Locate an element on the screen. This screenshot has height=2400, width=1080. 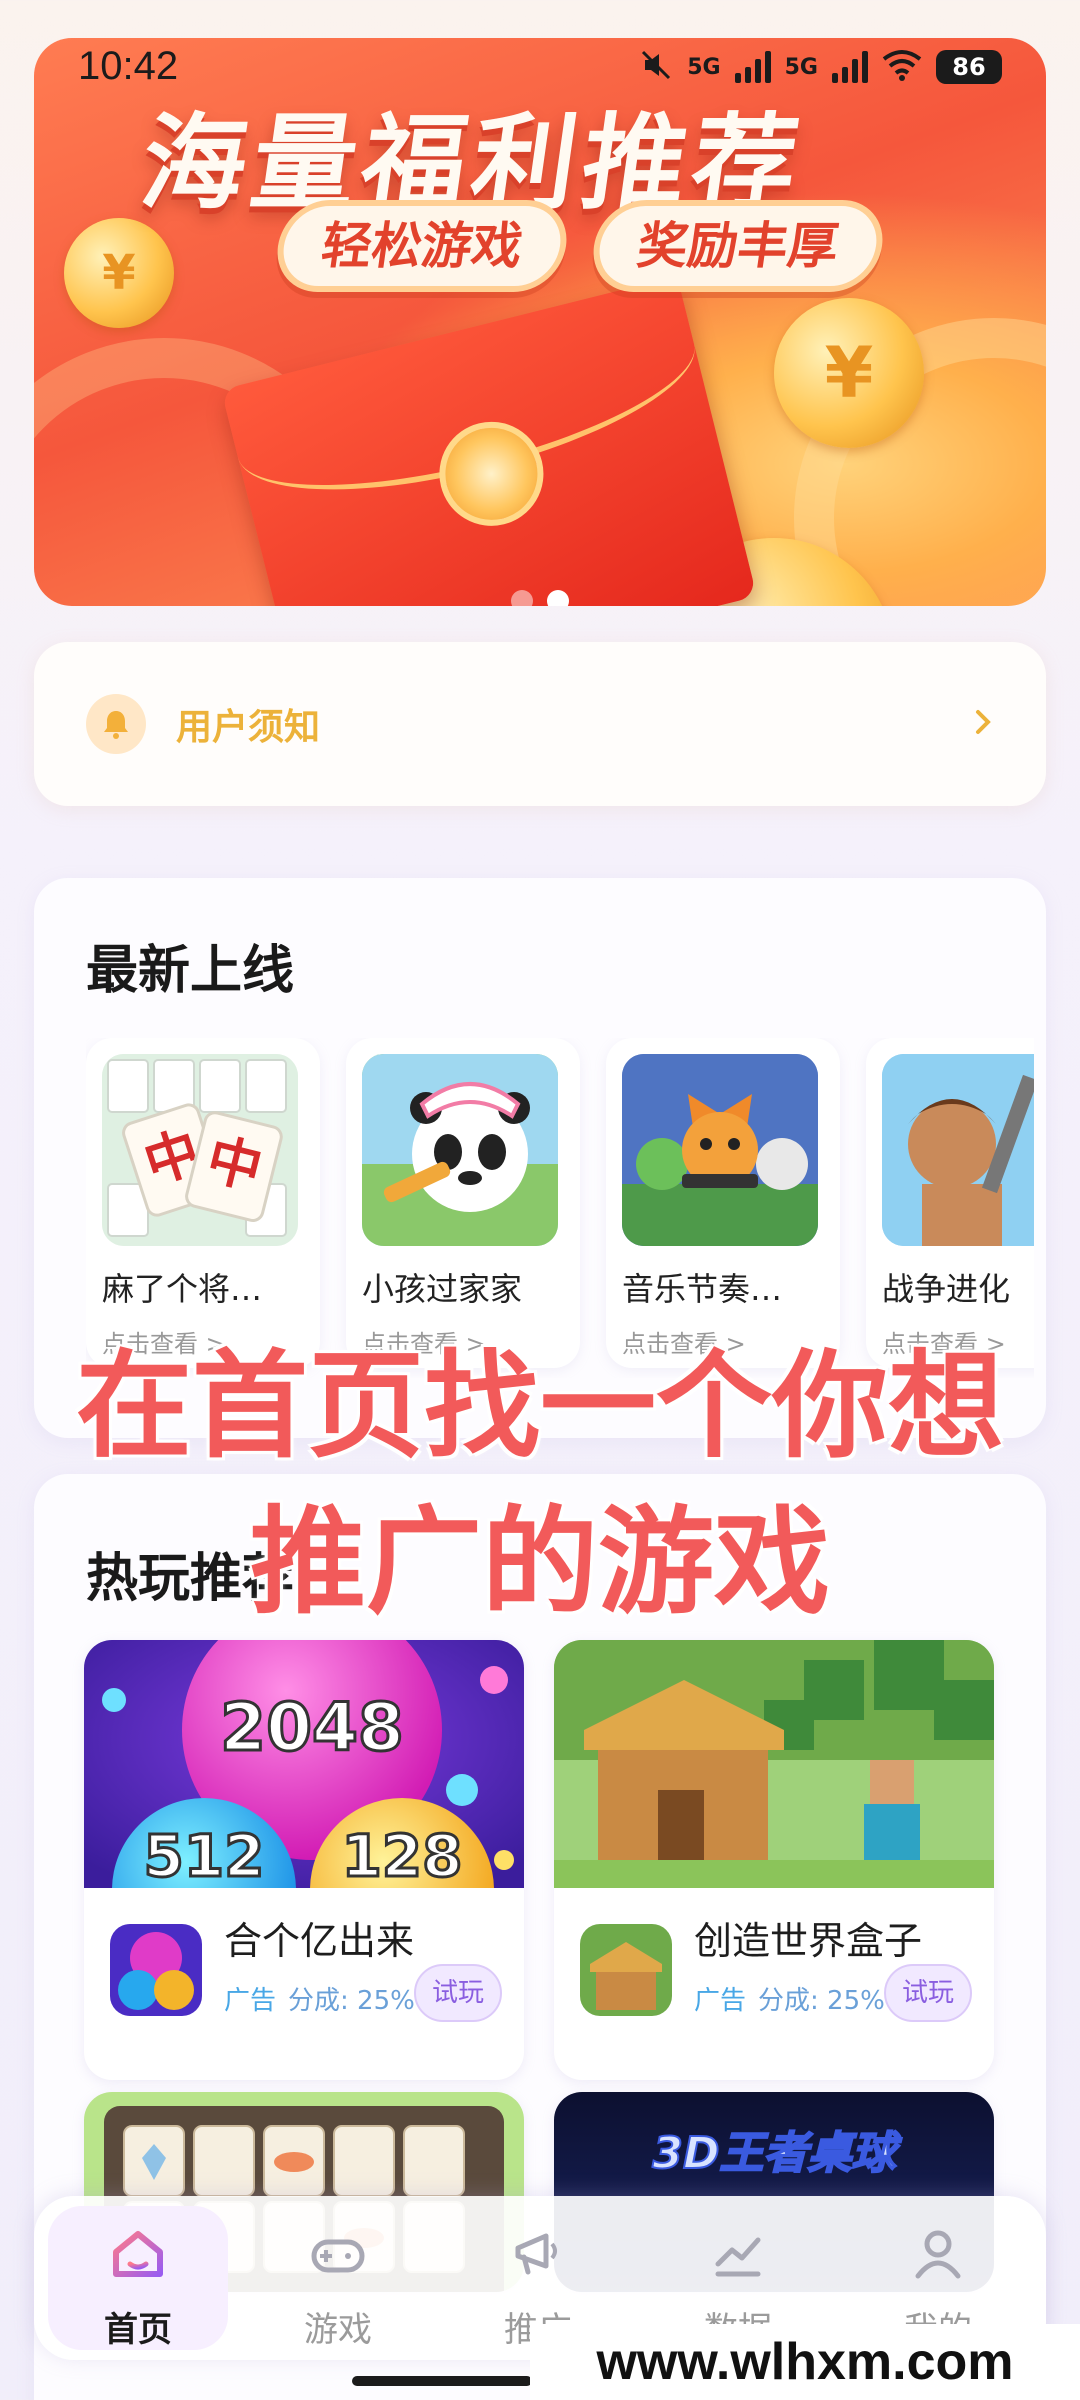
game-tile: 小孩过家家 点击查看 > is located at coordinates (463, 1203).